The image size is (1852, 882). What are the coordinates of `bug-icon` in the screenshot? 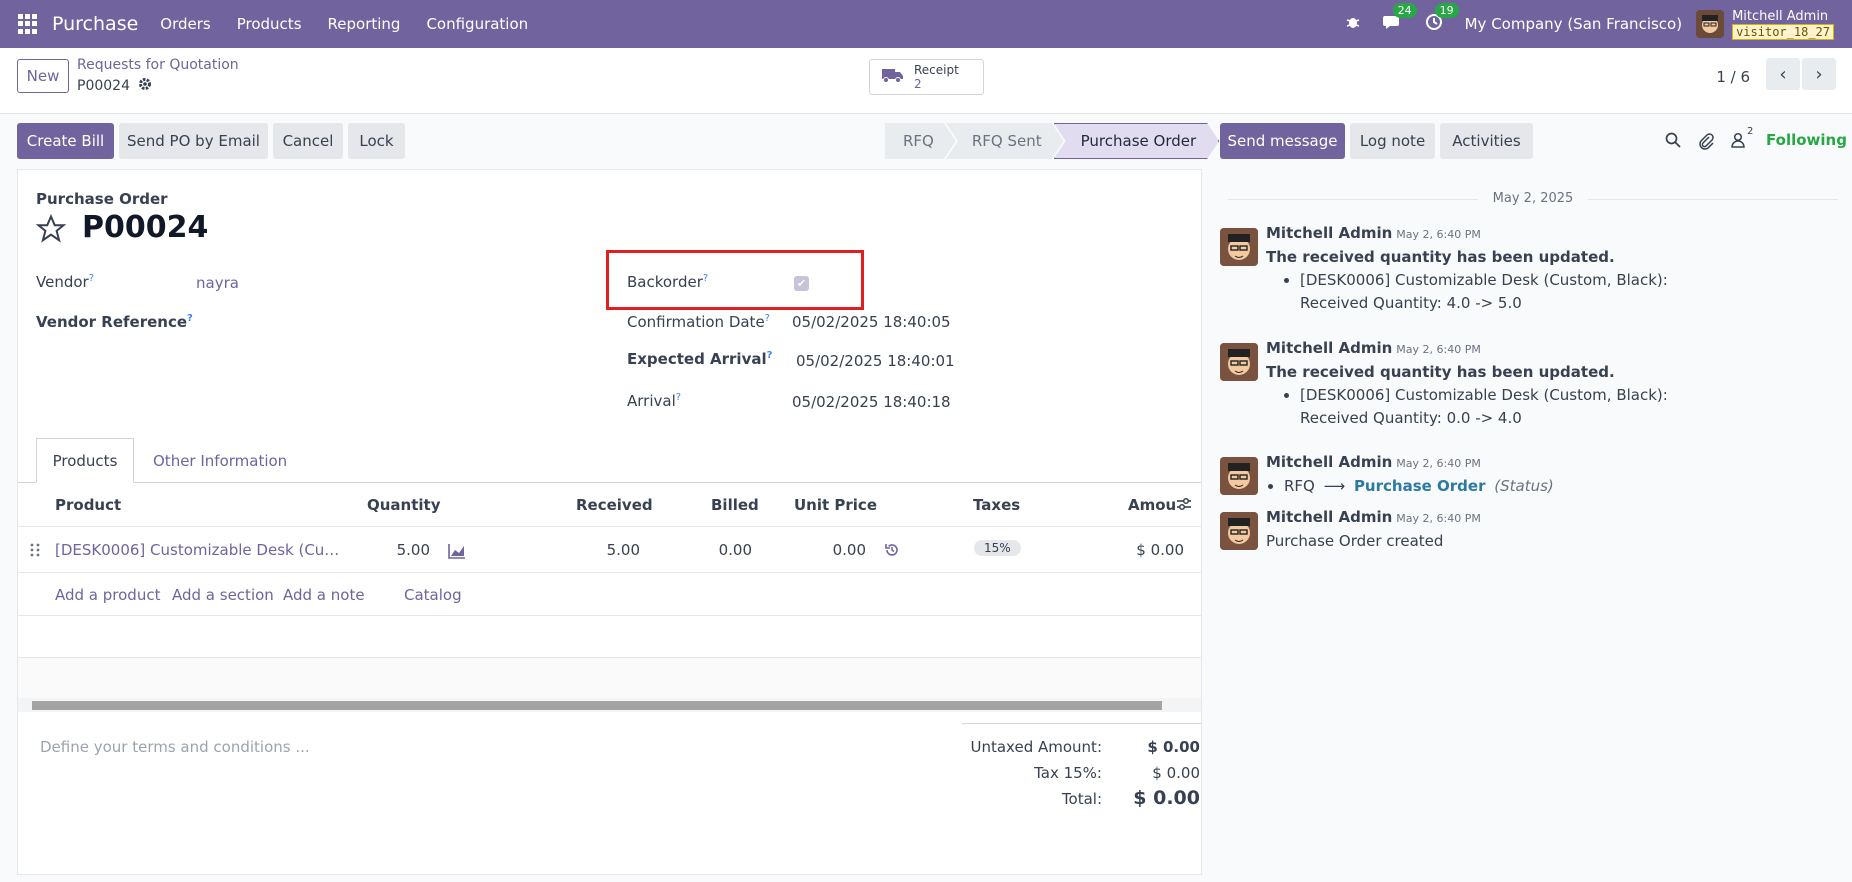 It's located at (1353, 24).